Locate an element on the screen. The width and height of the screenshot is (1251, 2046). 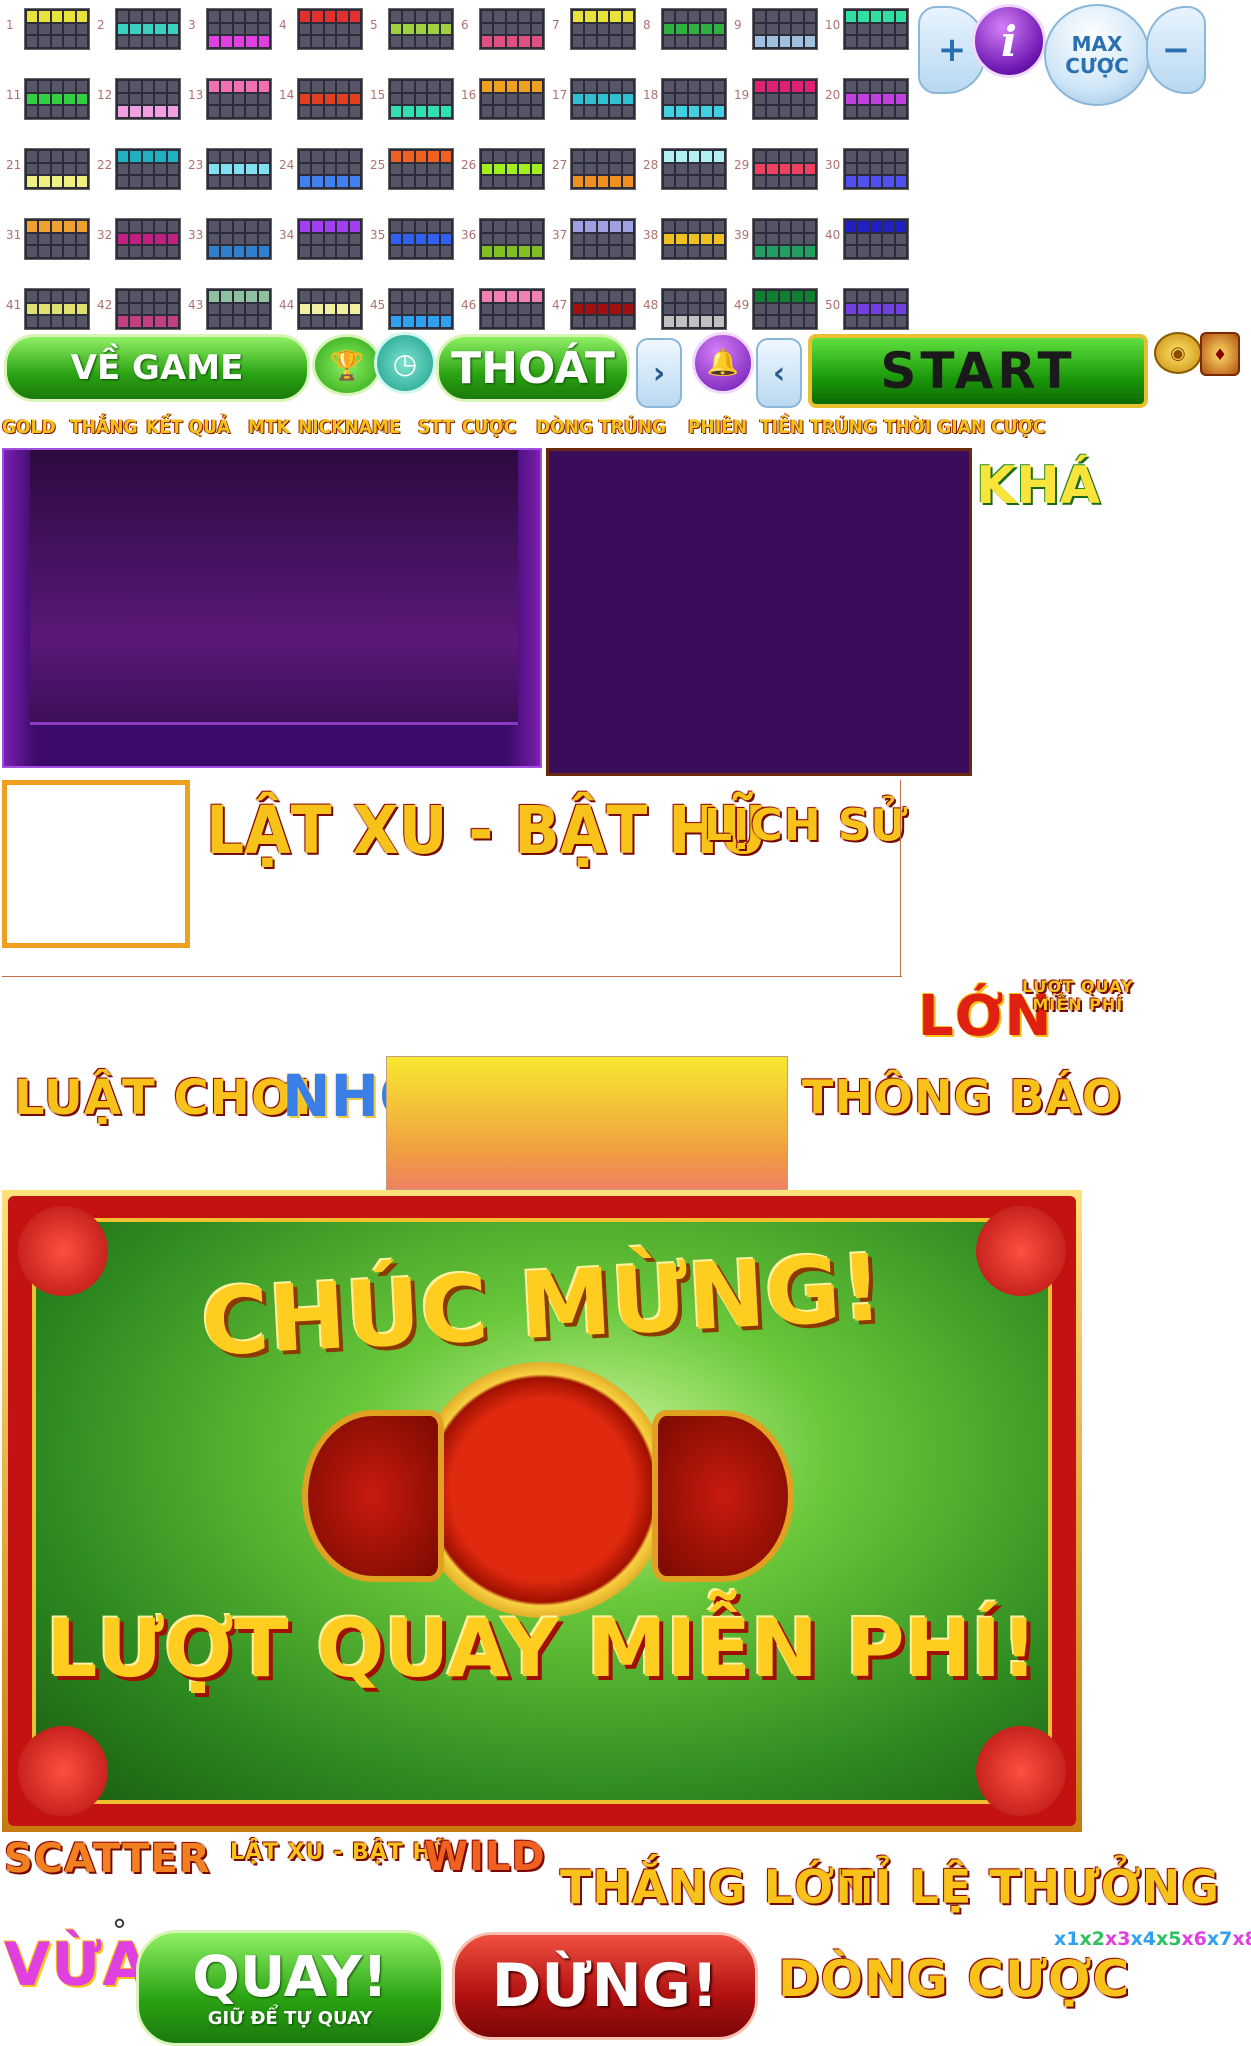
exit-button: THOÁT is located at coordinates (533, 368).